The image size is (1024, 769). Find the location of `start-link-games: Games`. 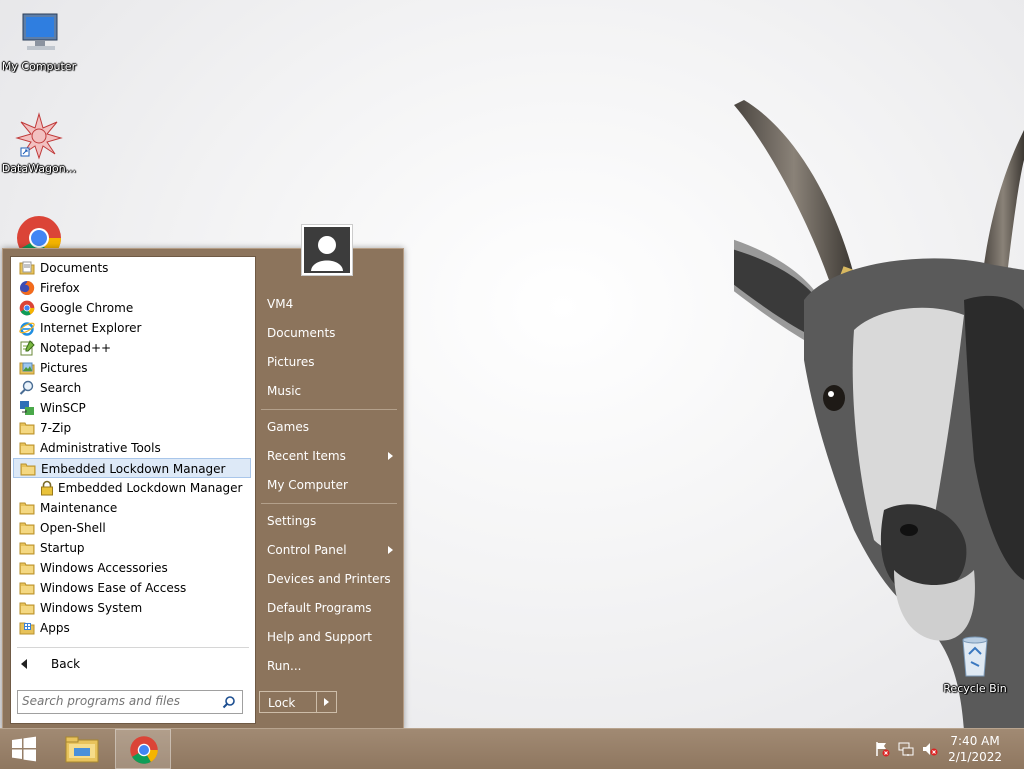

start-link-games: Games is located at coordinates (330, 427).